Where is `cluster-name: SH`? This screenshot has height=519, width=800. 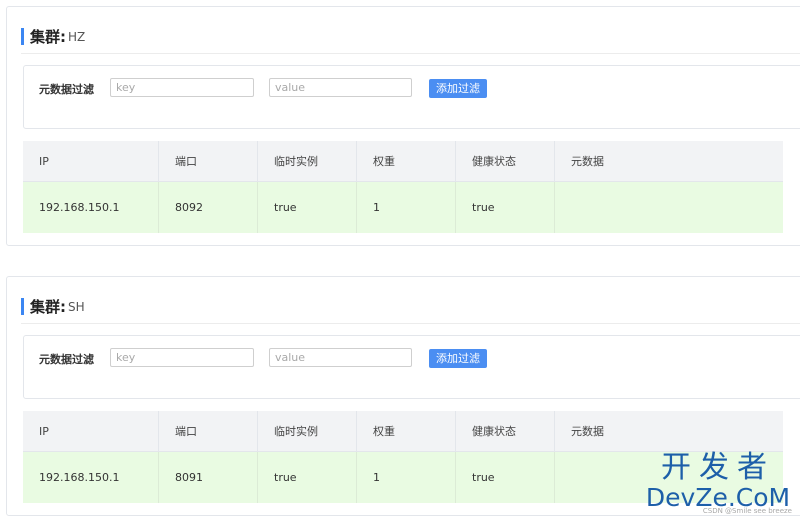
cluster-name: SH is located at coordinates (76, 307).